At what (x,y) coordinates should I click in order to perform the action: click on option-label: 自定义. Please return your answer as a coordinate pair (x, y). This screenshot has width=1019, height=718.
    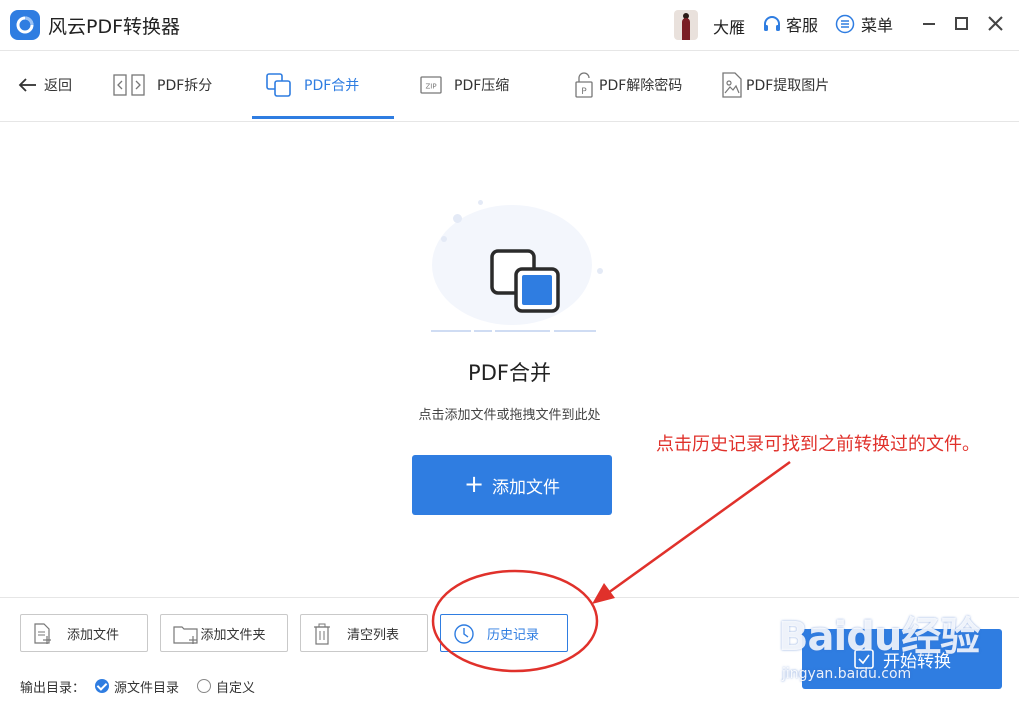
    Looking at the image, I should click on (236, 688).